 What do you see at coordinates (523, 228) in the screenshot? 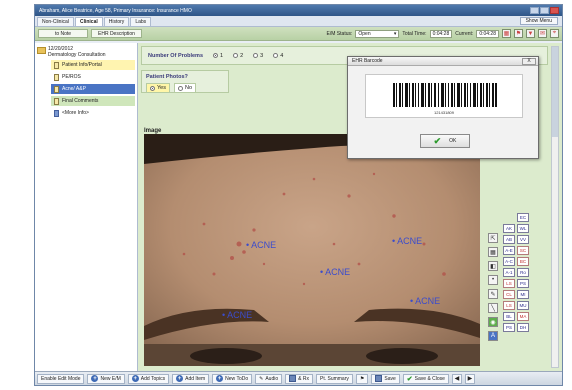
I see `code-button: WL` at bounding box center [523, 228].